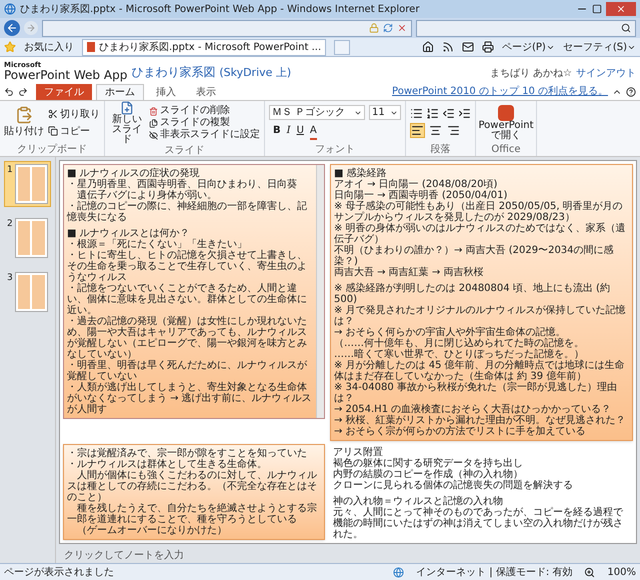 This screenshot has height=580, width=640. What do you see at coordinates (506, 112) in the screenshot?
I see `powerpoint-icon` at bounding box center [506, 112].